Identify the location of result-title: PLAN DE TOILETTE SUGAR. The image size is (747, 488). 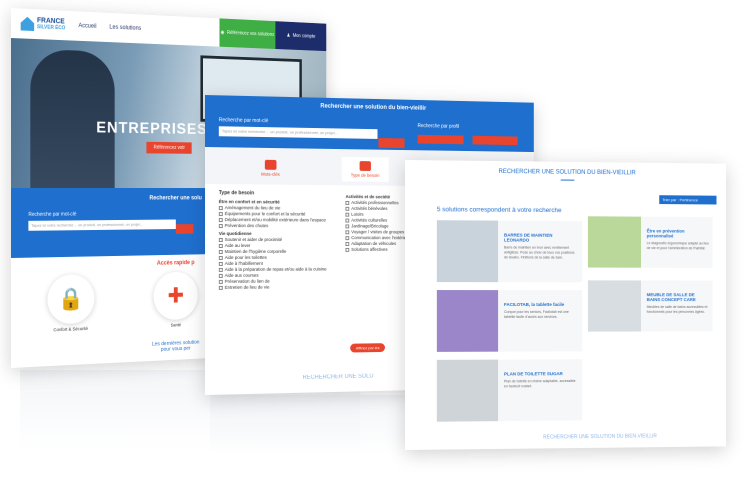
(541, 373).